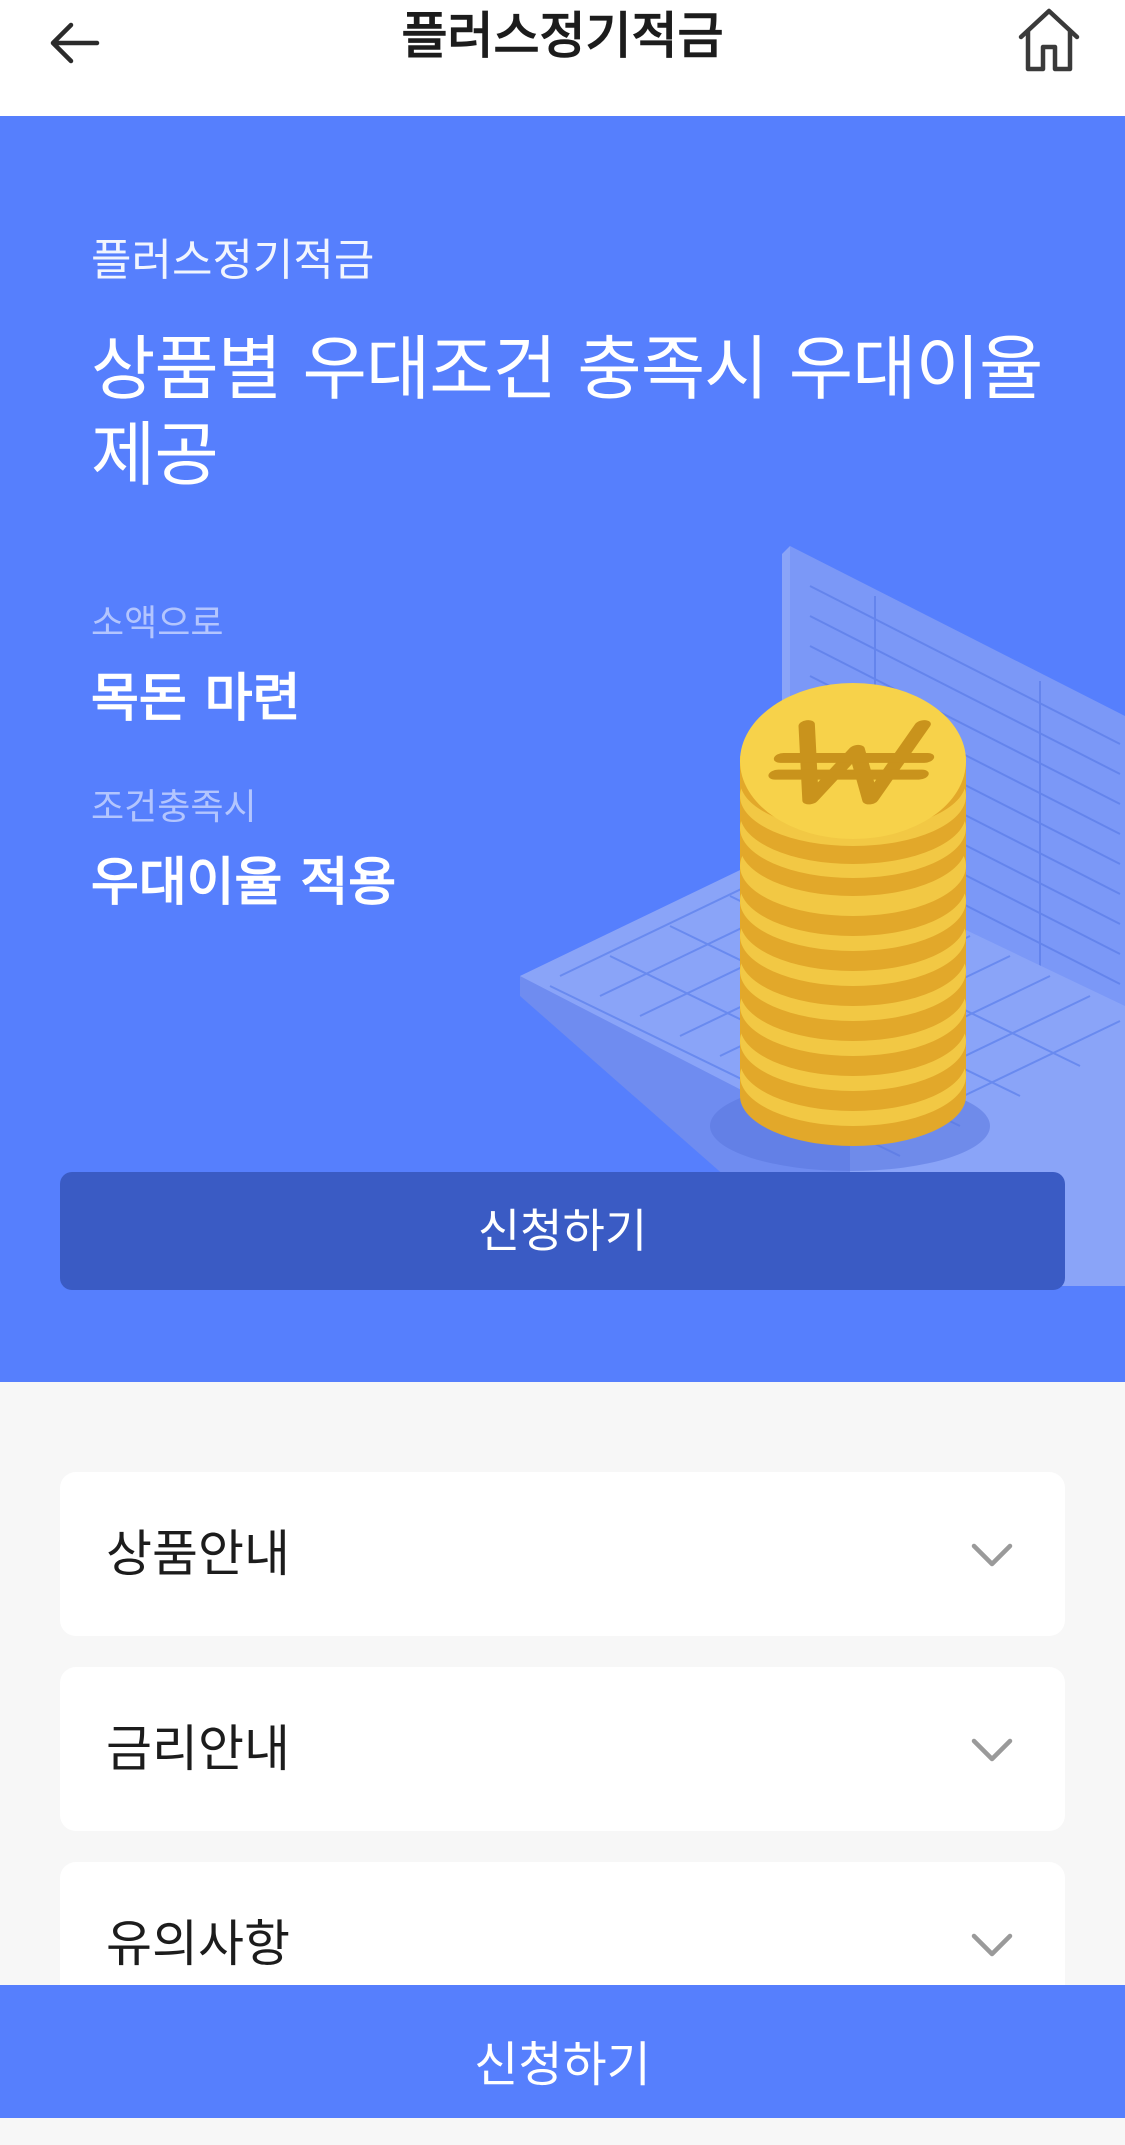  Describe the element at coordinates (157, 623) in the screenshot. I see `feature-label: 소액으로` at that location.